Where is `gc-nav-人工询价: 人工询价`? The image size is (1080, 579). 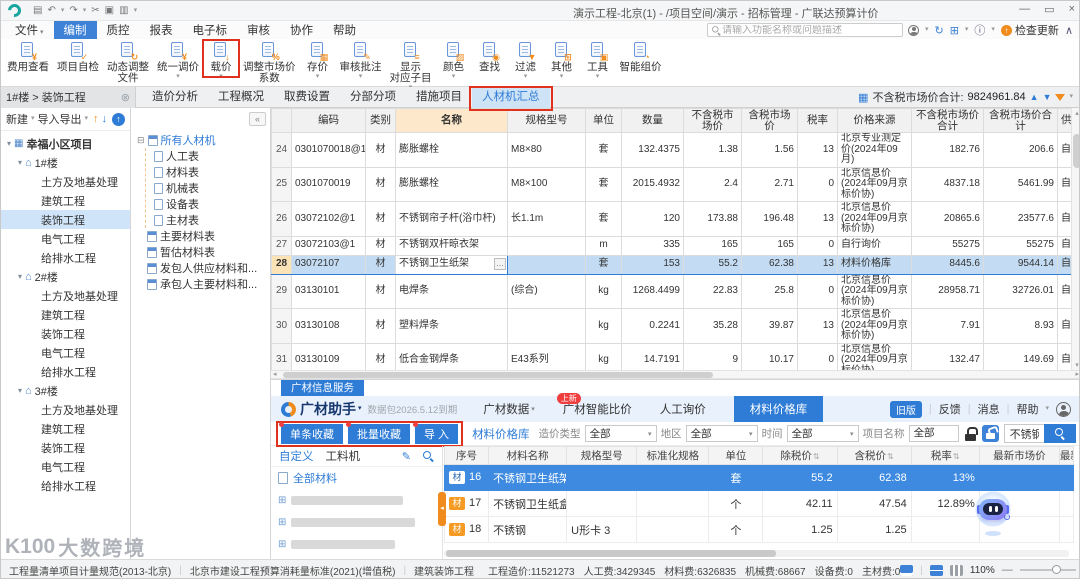 gc-nav-人工询价: 人工询价 is located at coordinates (683, 409).